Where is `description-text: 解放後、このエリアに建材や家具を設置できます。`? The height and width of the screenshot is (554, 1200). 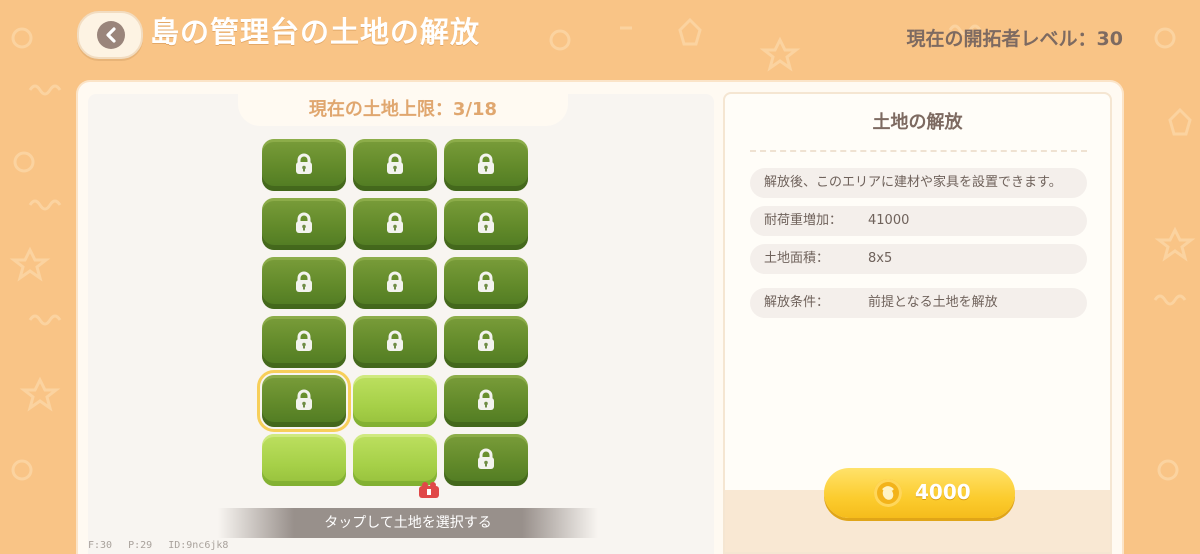
description-text: 解放後、このエリアに建材や家具を設置できます。 is located at coordinates (913, 182).